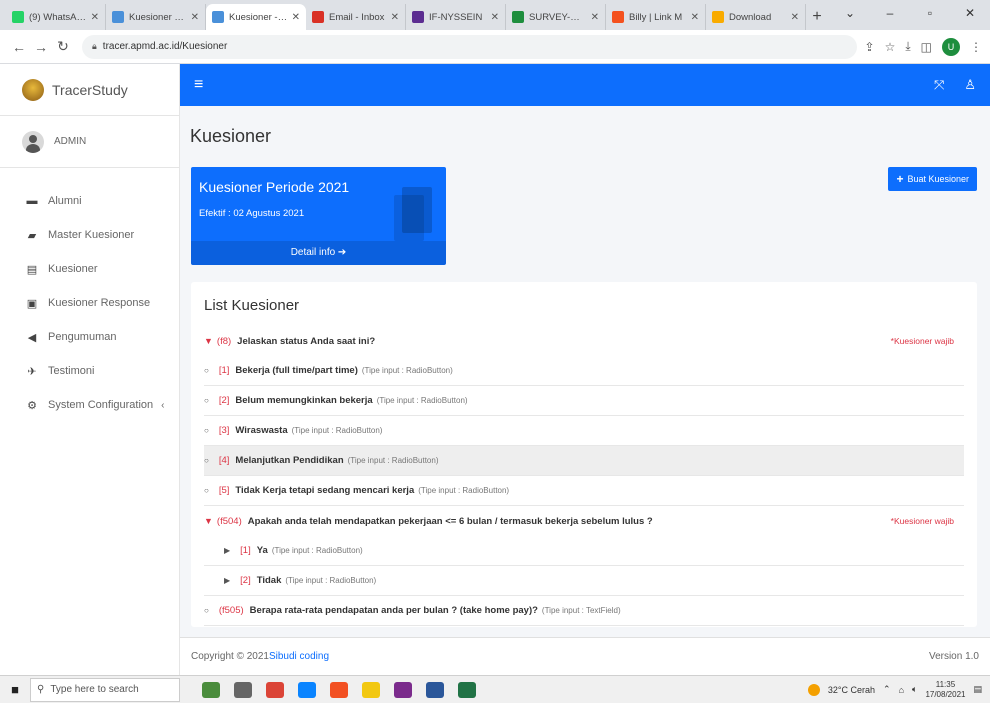 This screenshot has height=703, width=990. What do you see at coordinates (584, 551) in the screenshot?
I see `question-option: ▶ [1] Ya (Tipe input : RadioButton)` at bounding box center [584, 551].